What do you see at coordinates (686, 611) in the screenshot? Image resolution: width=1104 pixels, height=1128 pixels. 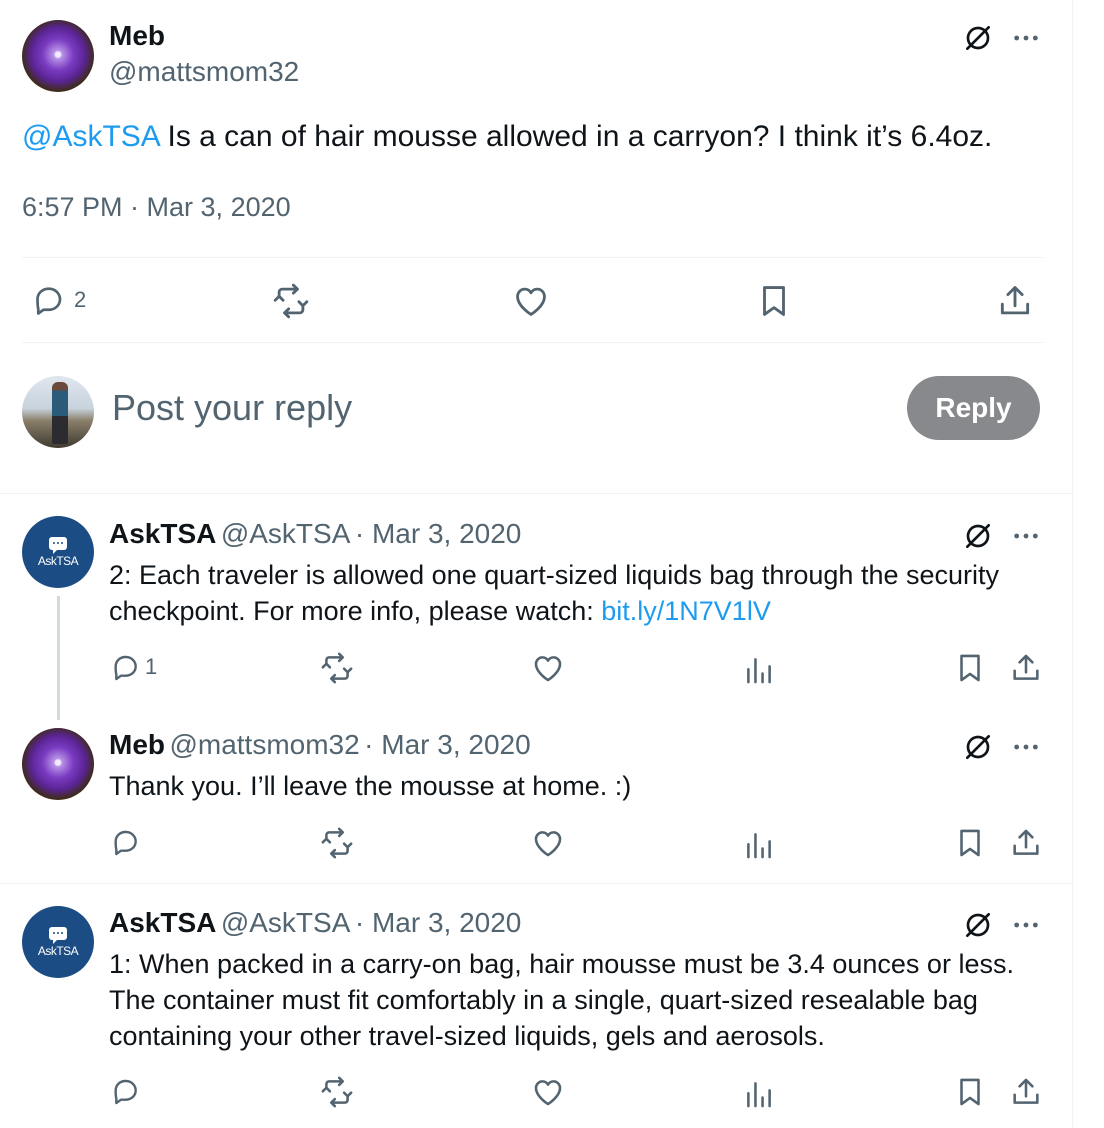 I see `external-link: bit.ly/1N7V1lV` at bounding box center [686, 611].